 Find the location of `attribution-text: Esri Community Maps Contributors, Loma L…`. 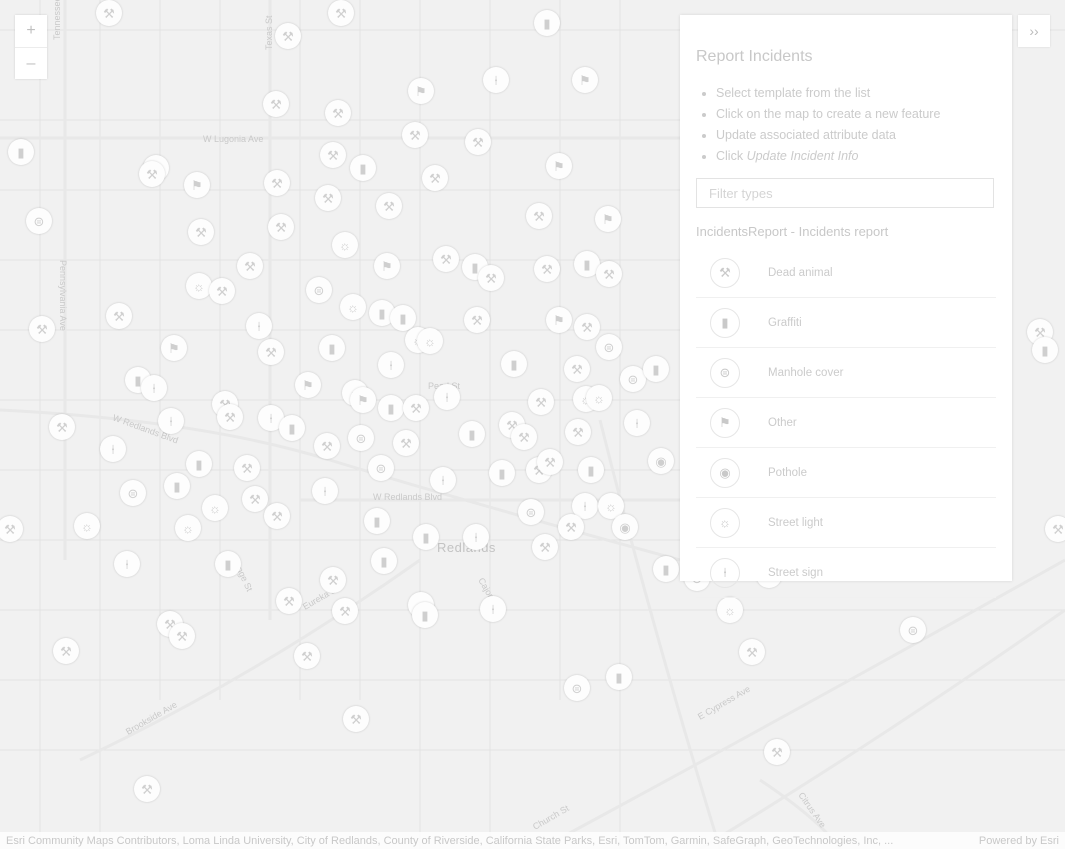

attribution-text: Esri Community Maps Contributors, Loma L… is located at coordinates (478, 841).